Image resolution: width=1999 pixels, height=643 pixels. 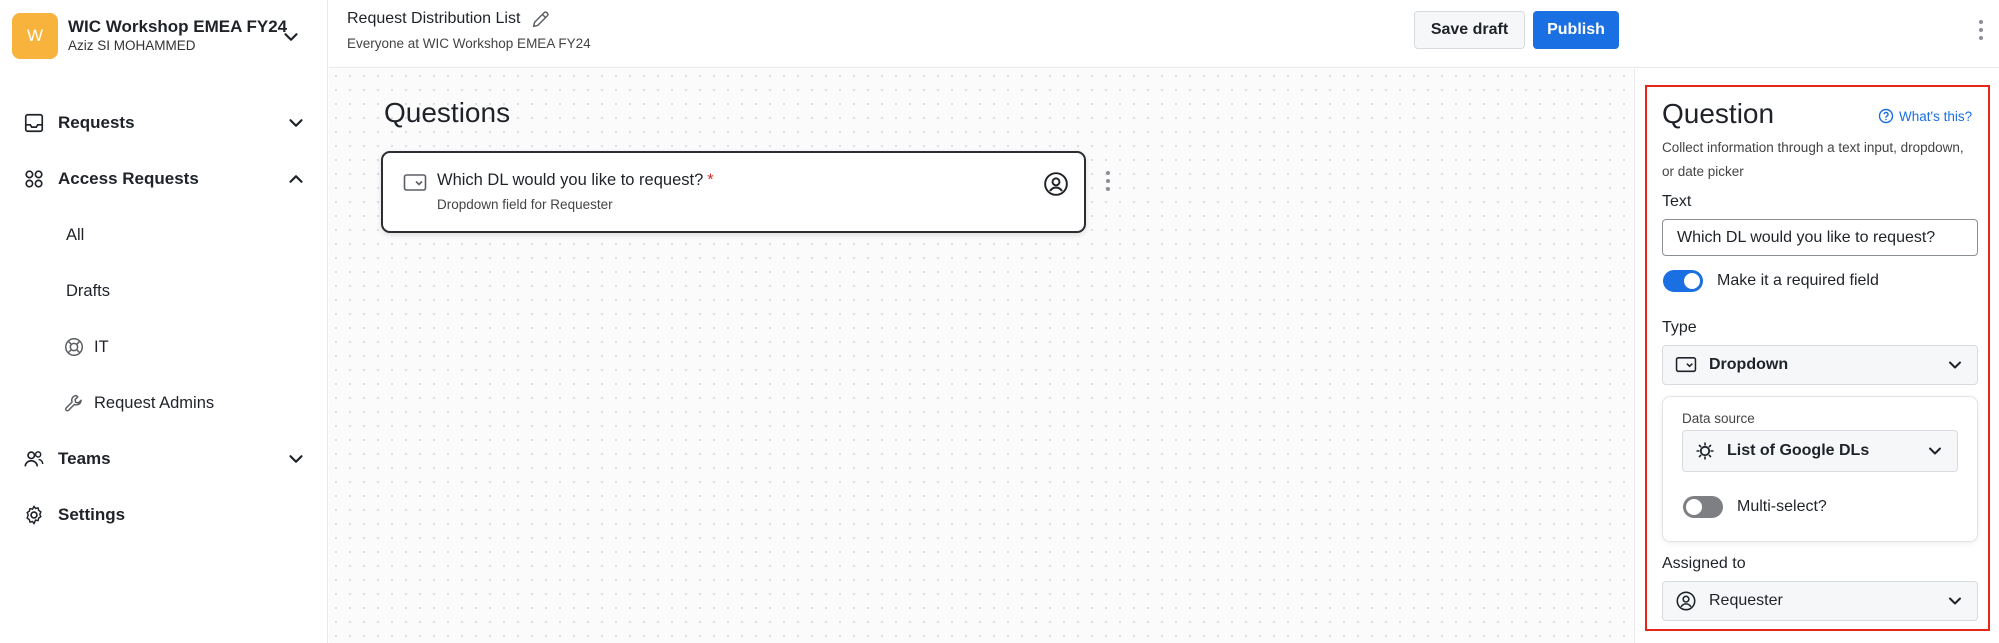 What do you see at coordinates (447, 112) in the screenshot?
I see `questions-heading: Questions` at bounding box center [447, 112].